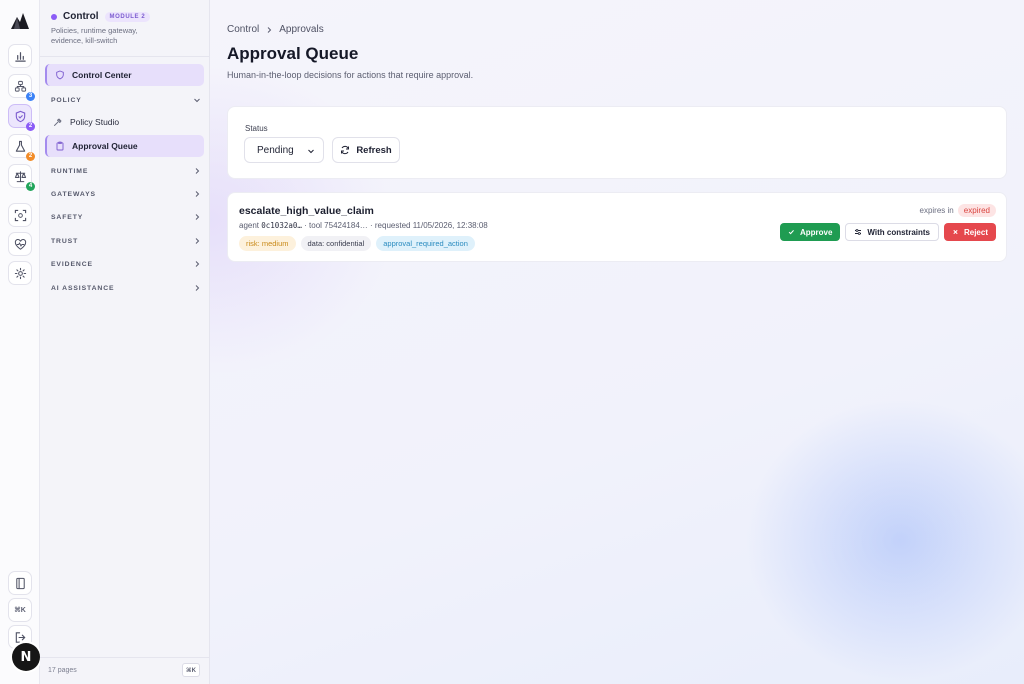  I want to click on command-shortcut-label: ⌘K, so click(20, 610).